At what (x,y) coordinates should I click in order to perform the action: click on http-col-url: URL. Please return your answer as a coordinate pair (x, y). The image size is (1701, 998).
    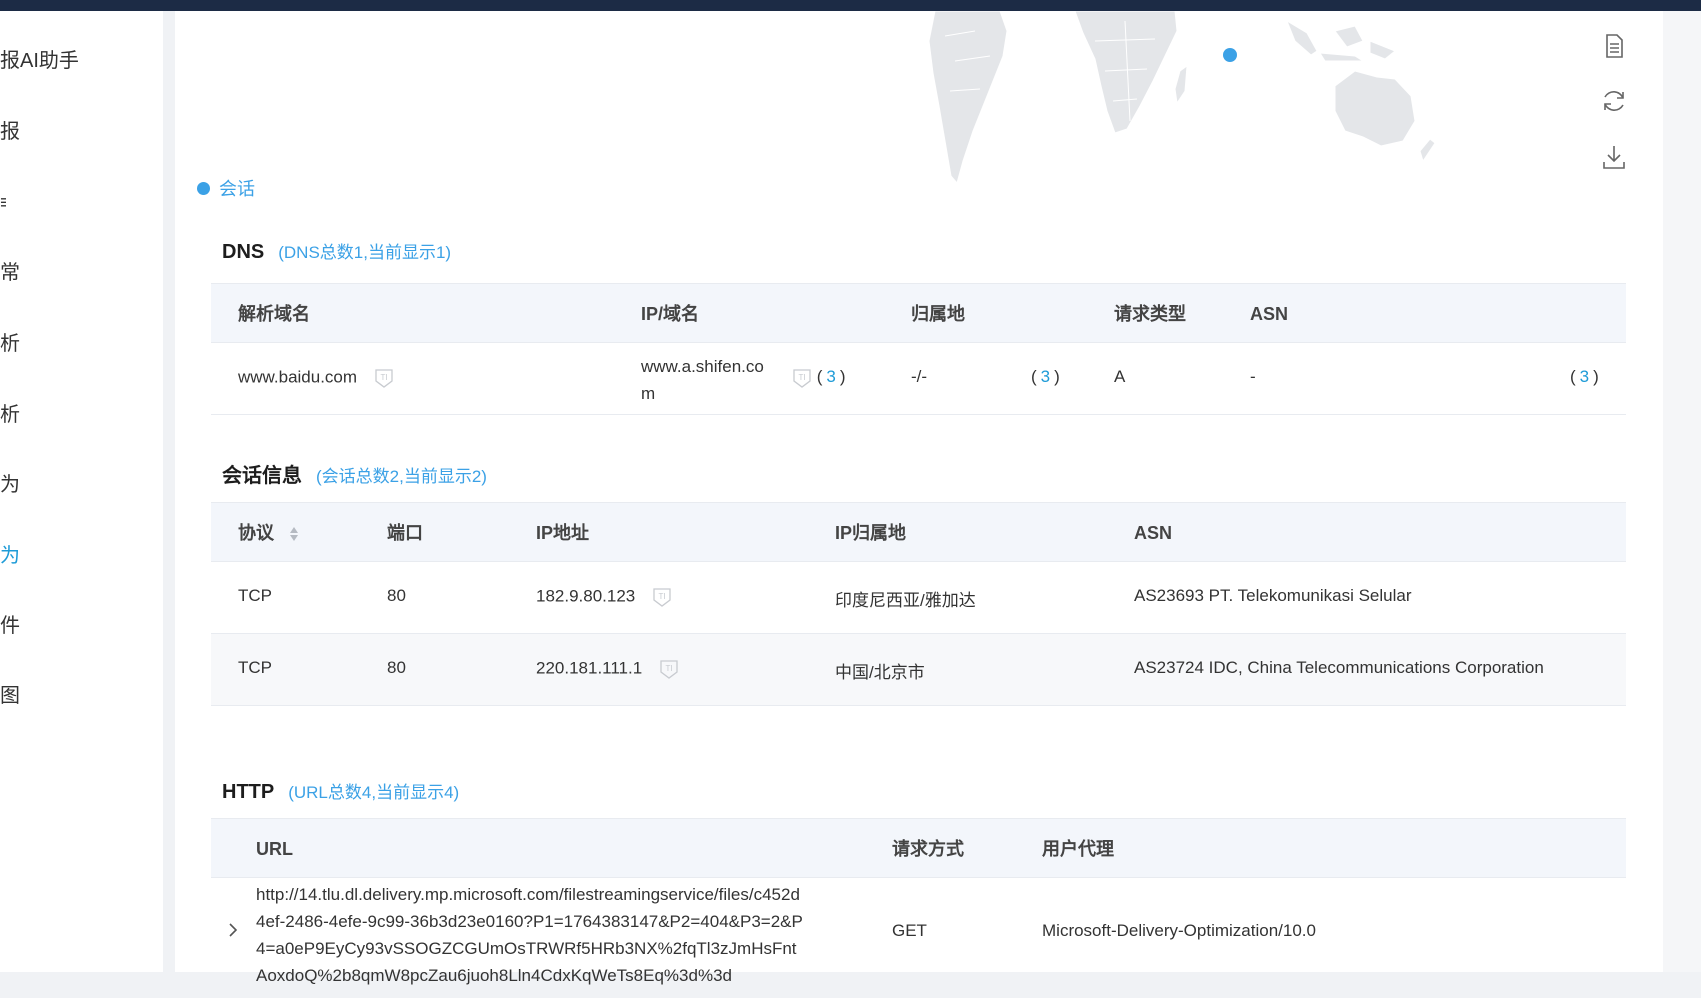
    Looking at the image, I should click on (274, 849).